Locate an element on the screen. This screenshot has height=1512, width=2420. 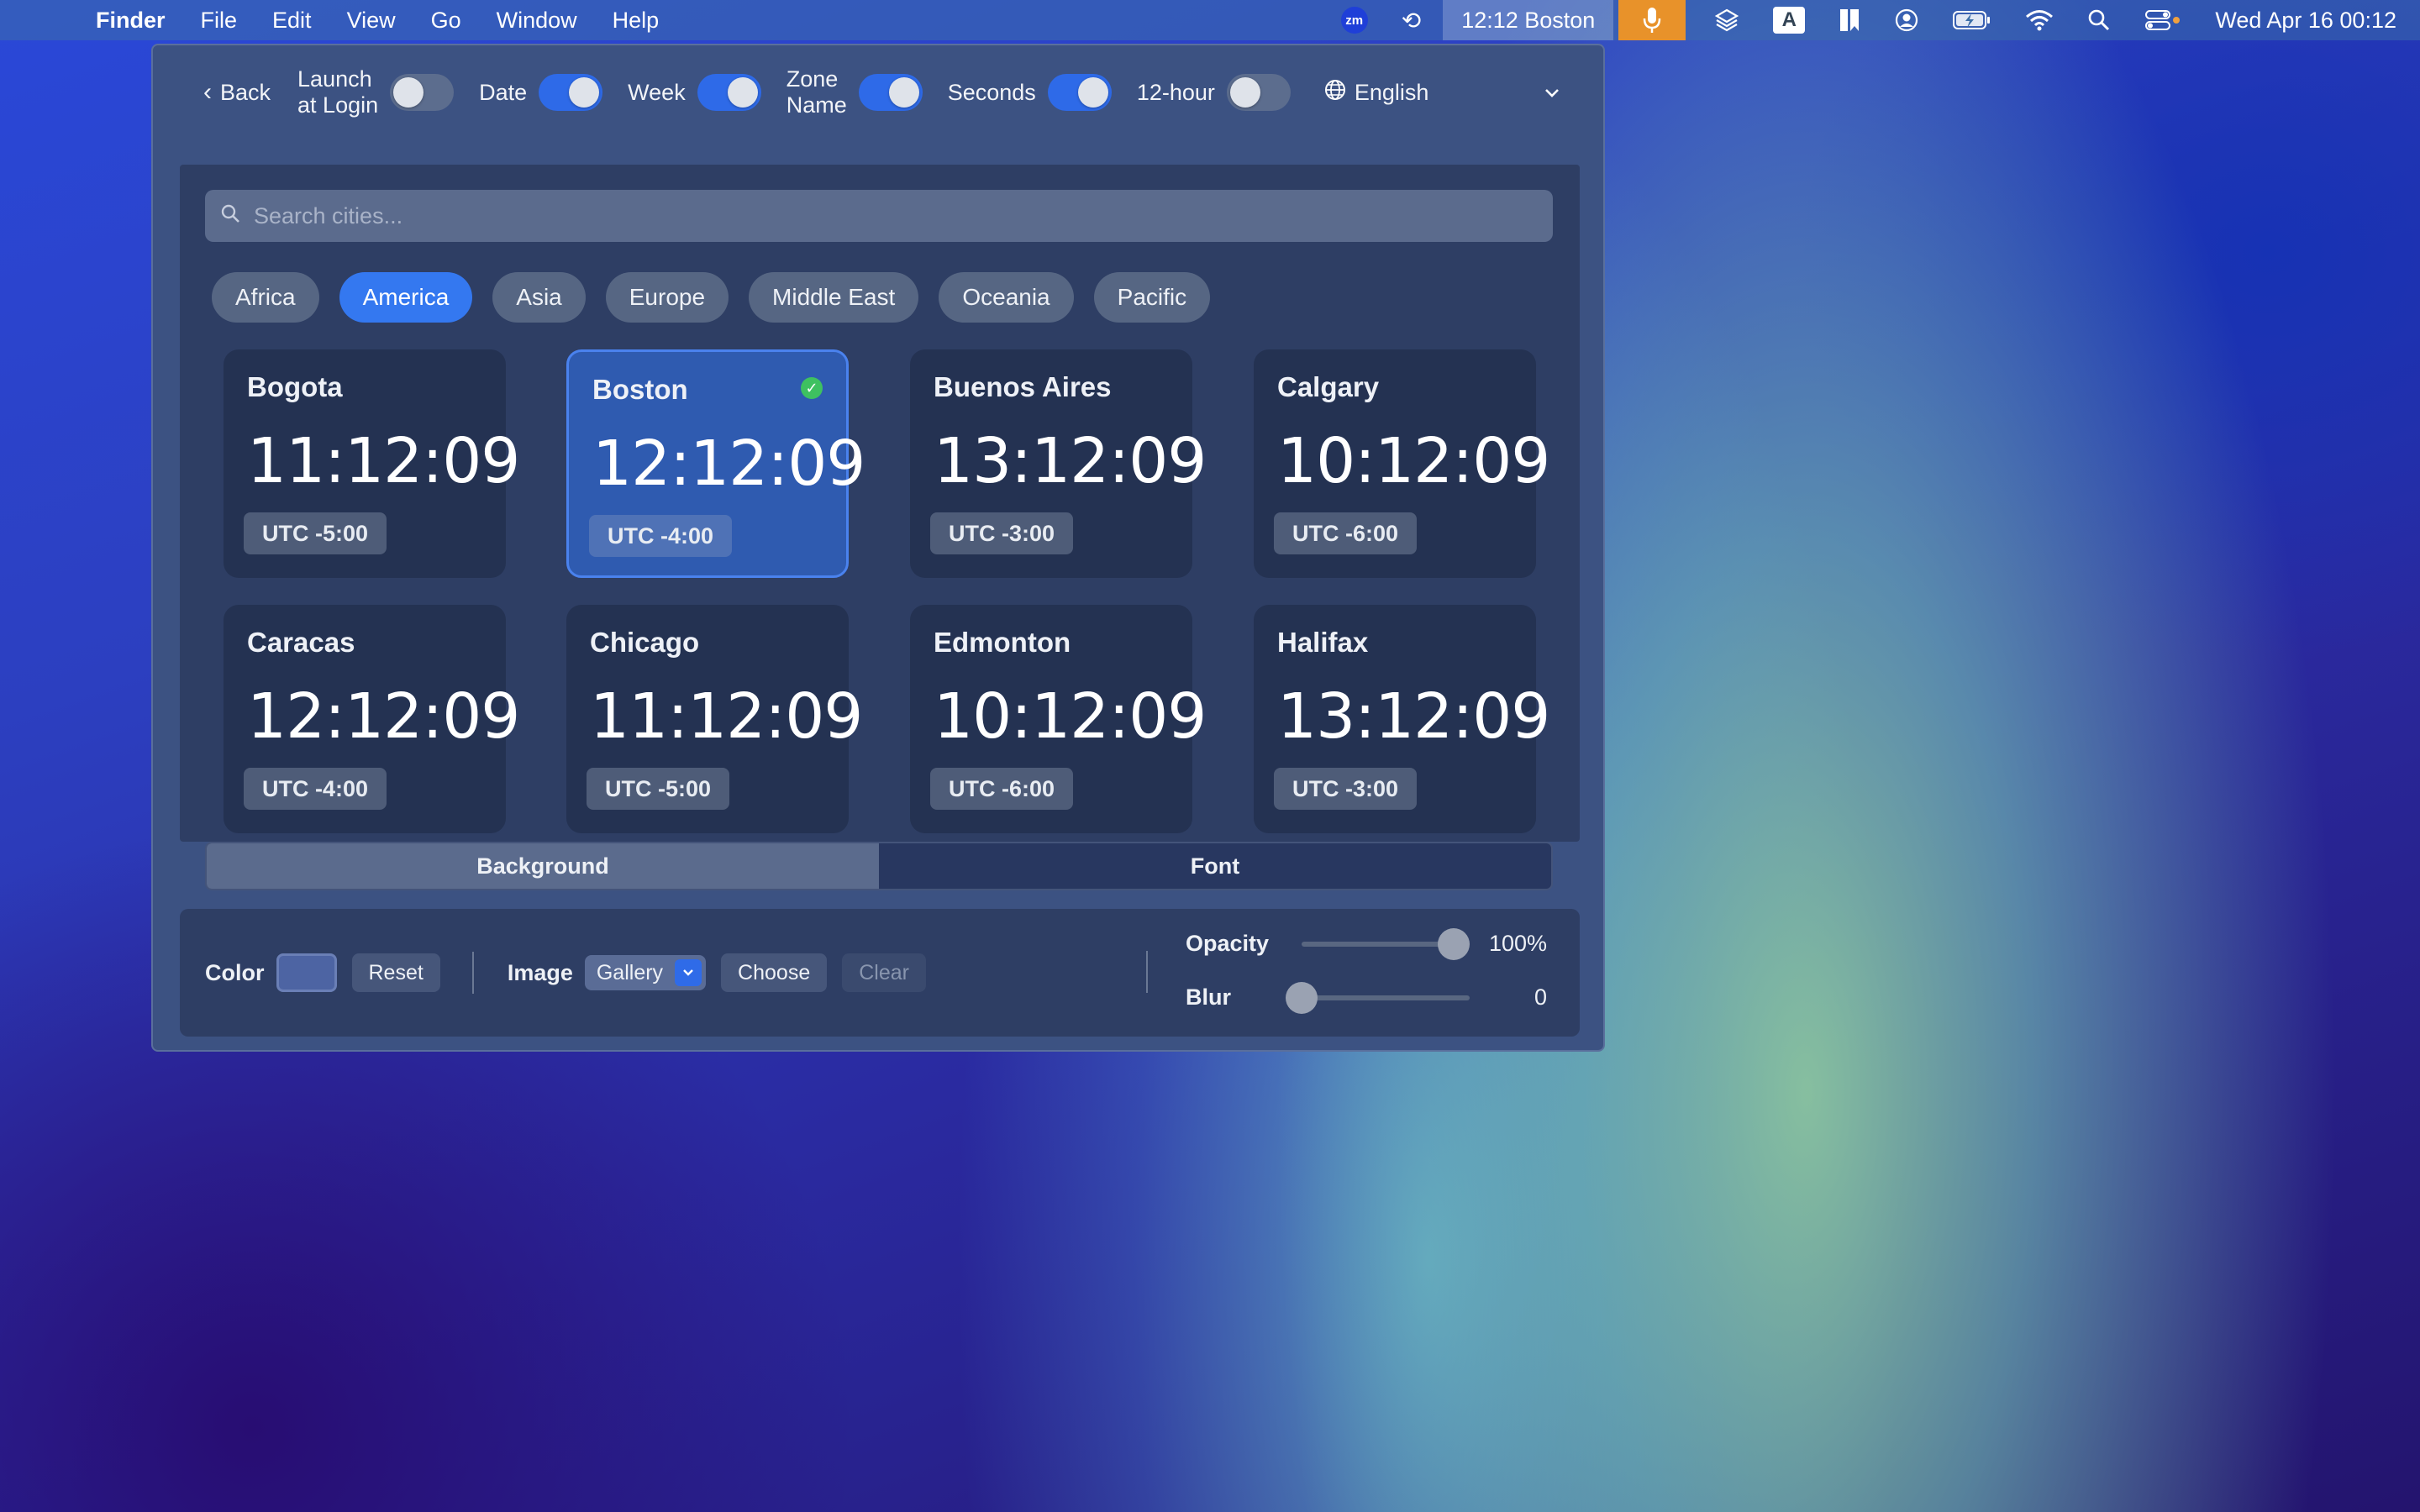
color-label: Color is located at coordinates (235, 972).